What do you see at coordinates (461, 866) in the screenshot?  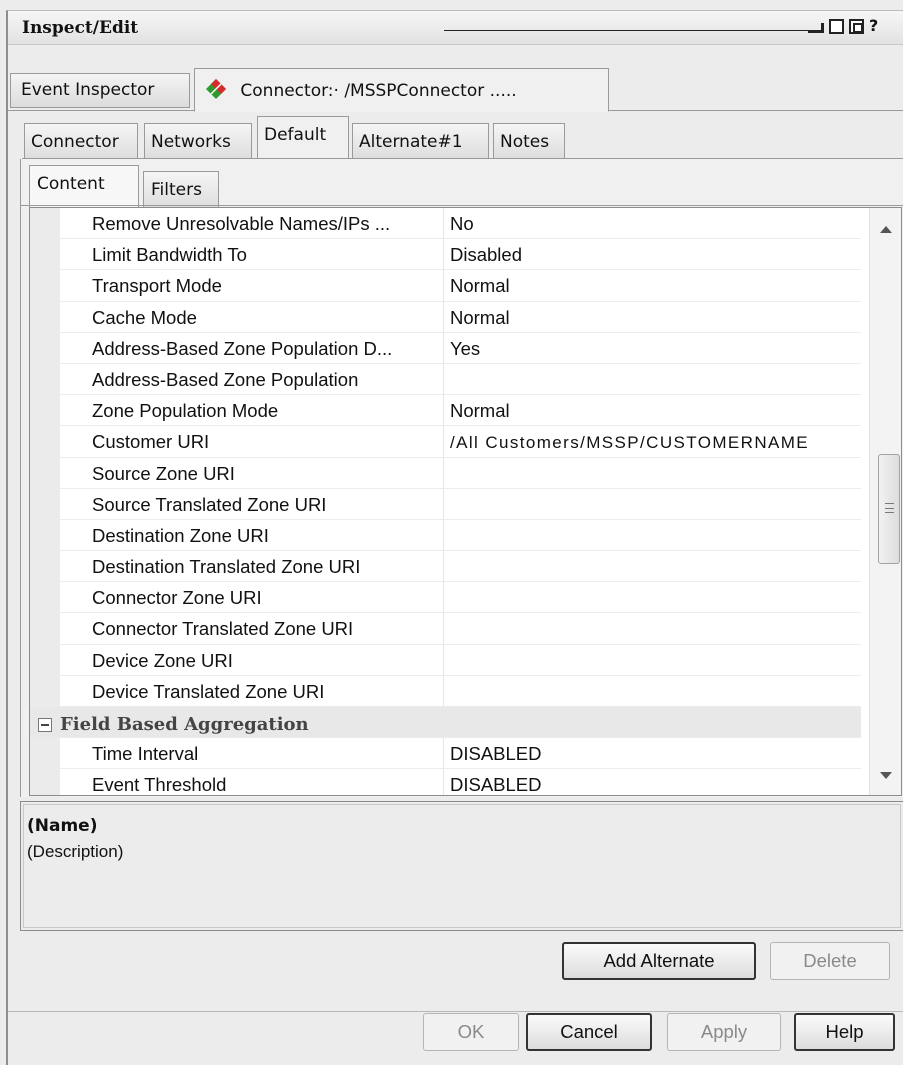 I see `description-panel: (Name) (Description)` at bounding box center [461, 866].